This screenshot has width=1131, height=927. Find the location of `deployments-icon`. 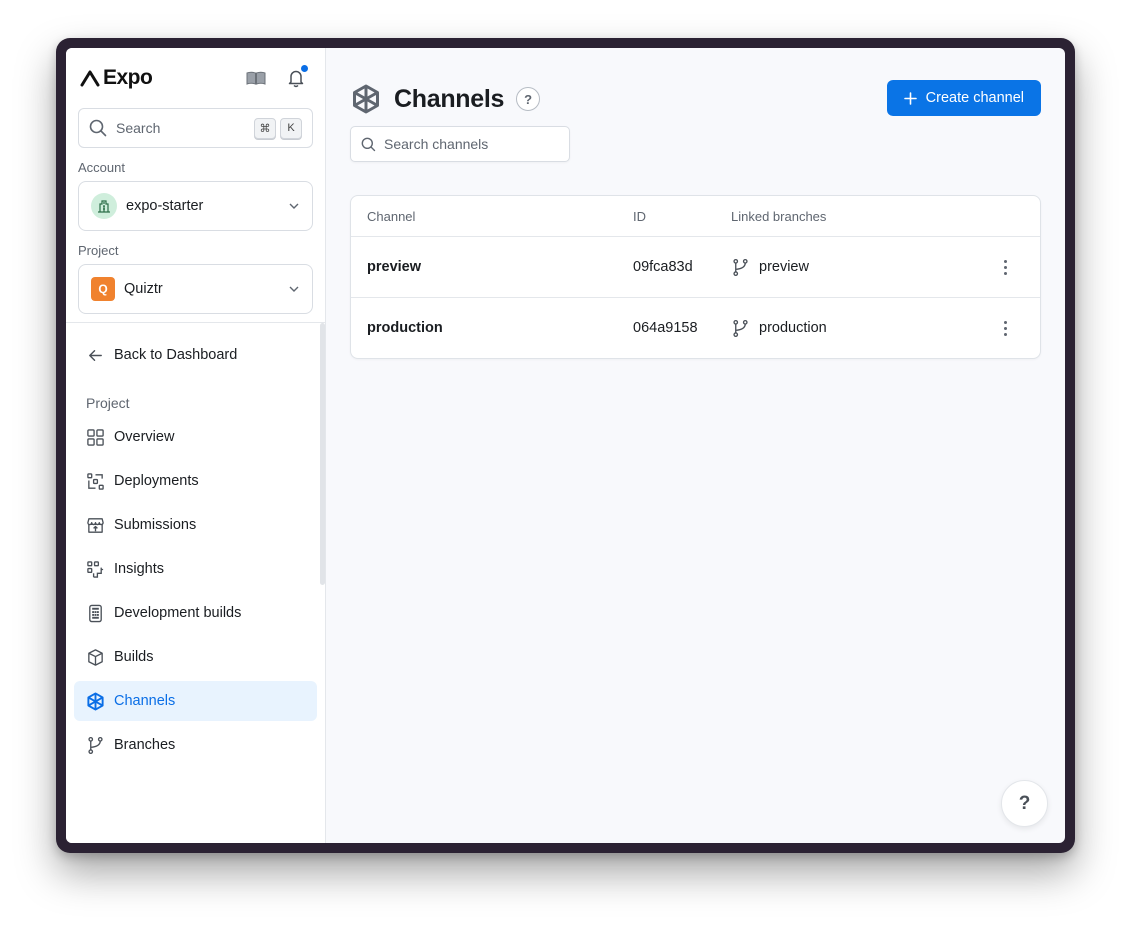

deployments-icon is located at coordinates (95, 481).